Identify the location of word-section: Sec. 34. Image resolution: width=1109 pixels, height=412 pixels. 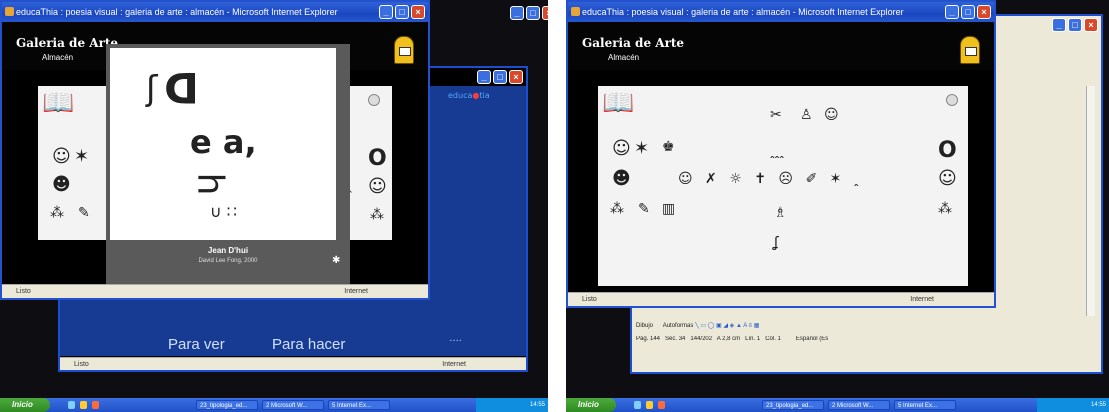
(675, 339).